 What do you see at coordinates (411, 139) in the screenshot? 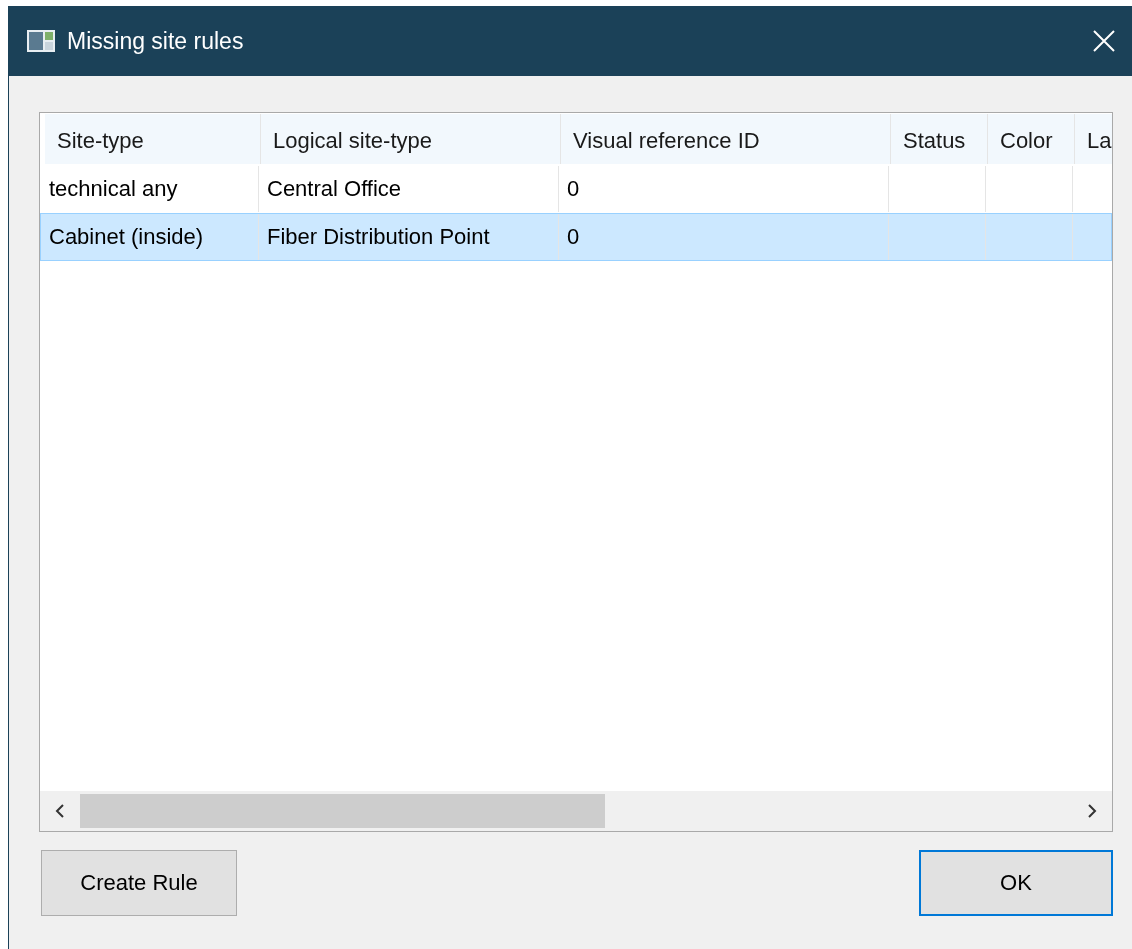
I see `column-header: Logical site-type` at bounding box center [411, 139].